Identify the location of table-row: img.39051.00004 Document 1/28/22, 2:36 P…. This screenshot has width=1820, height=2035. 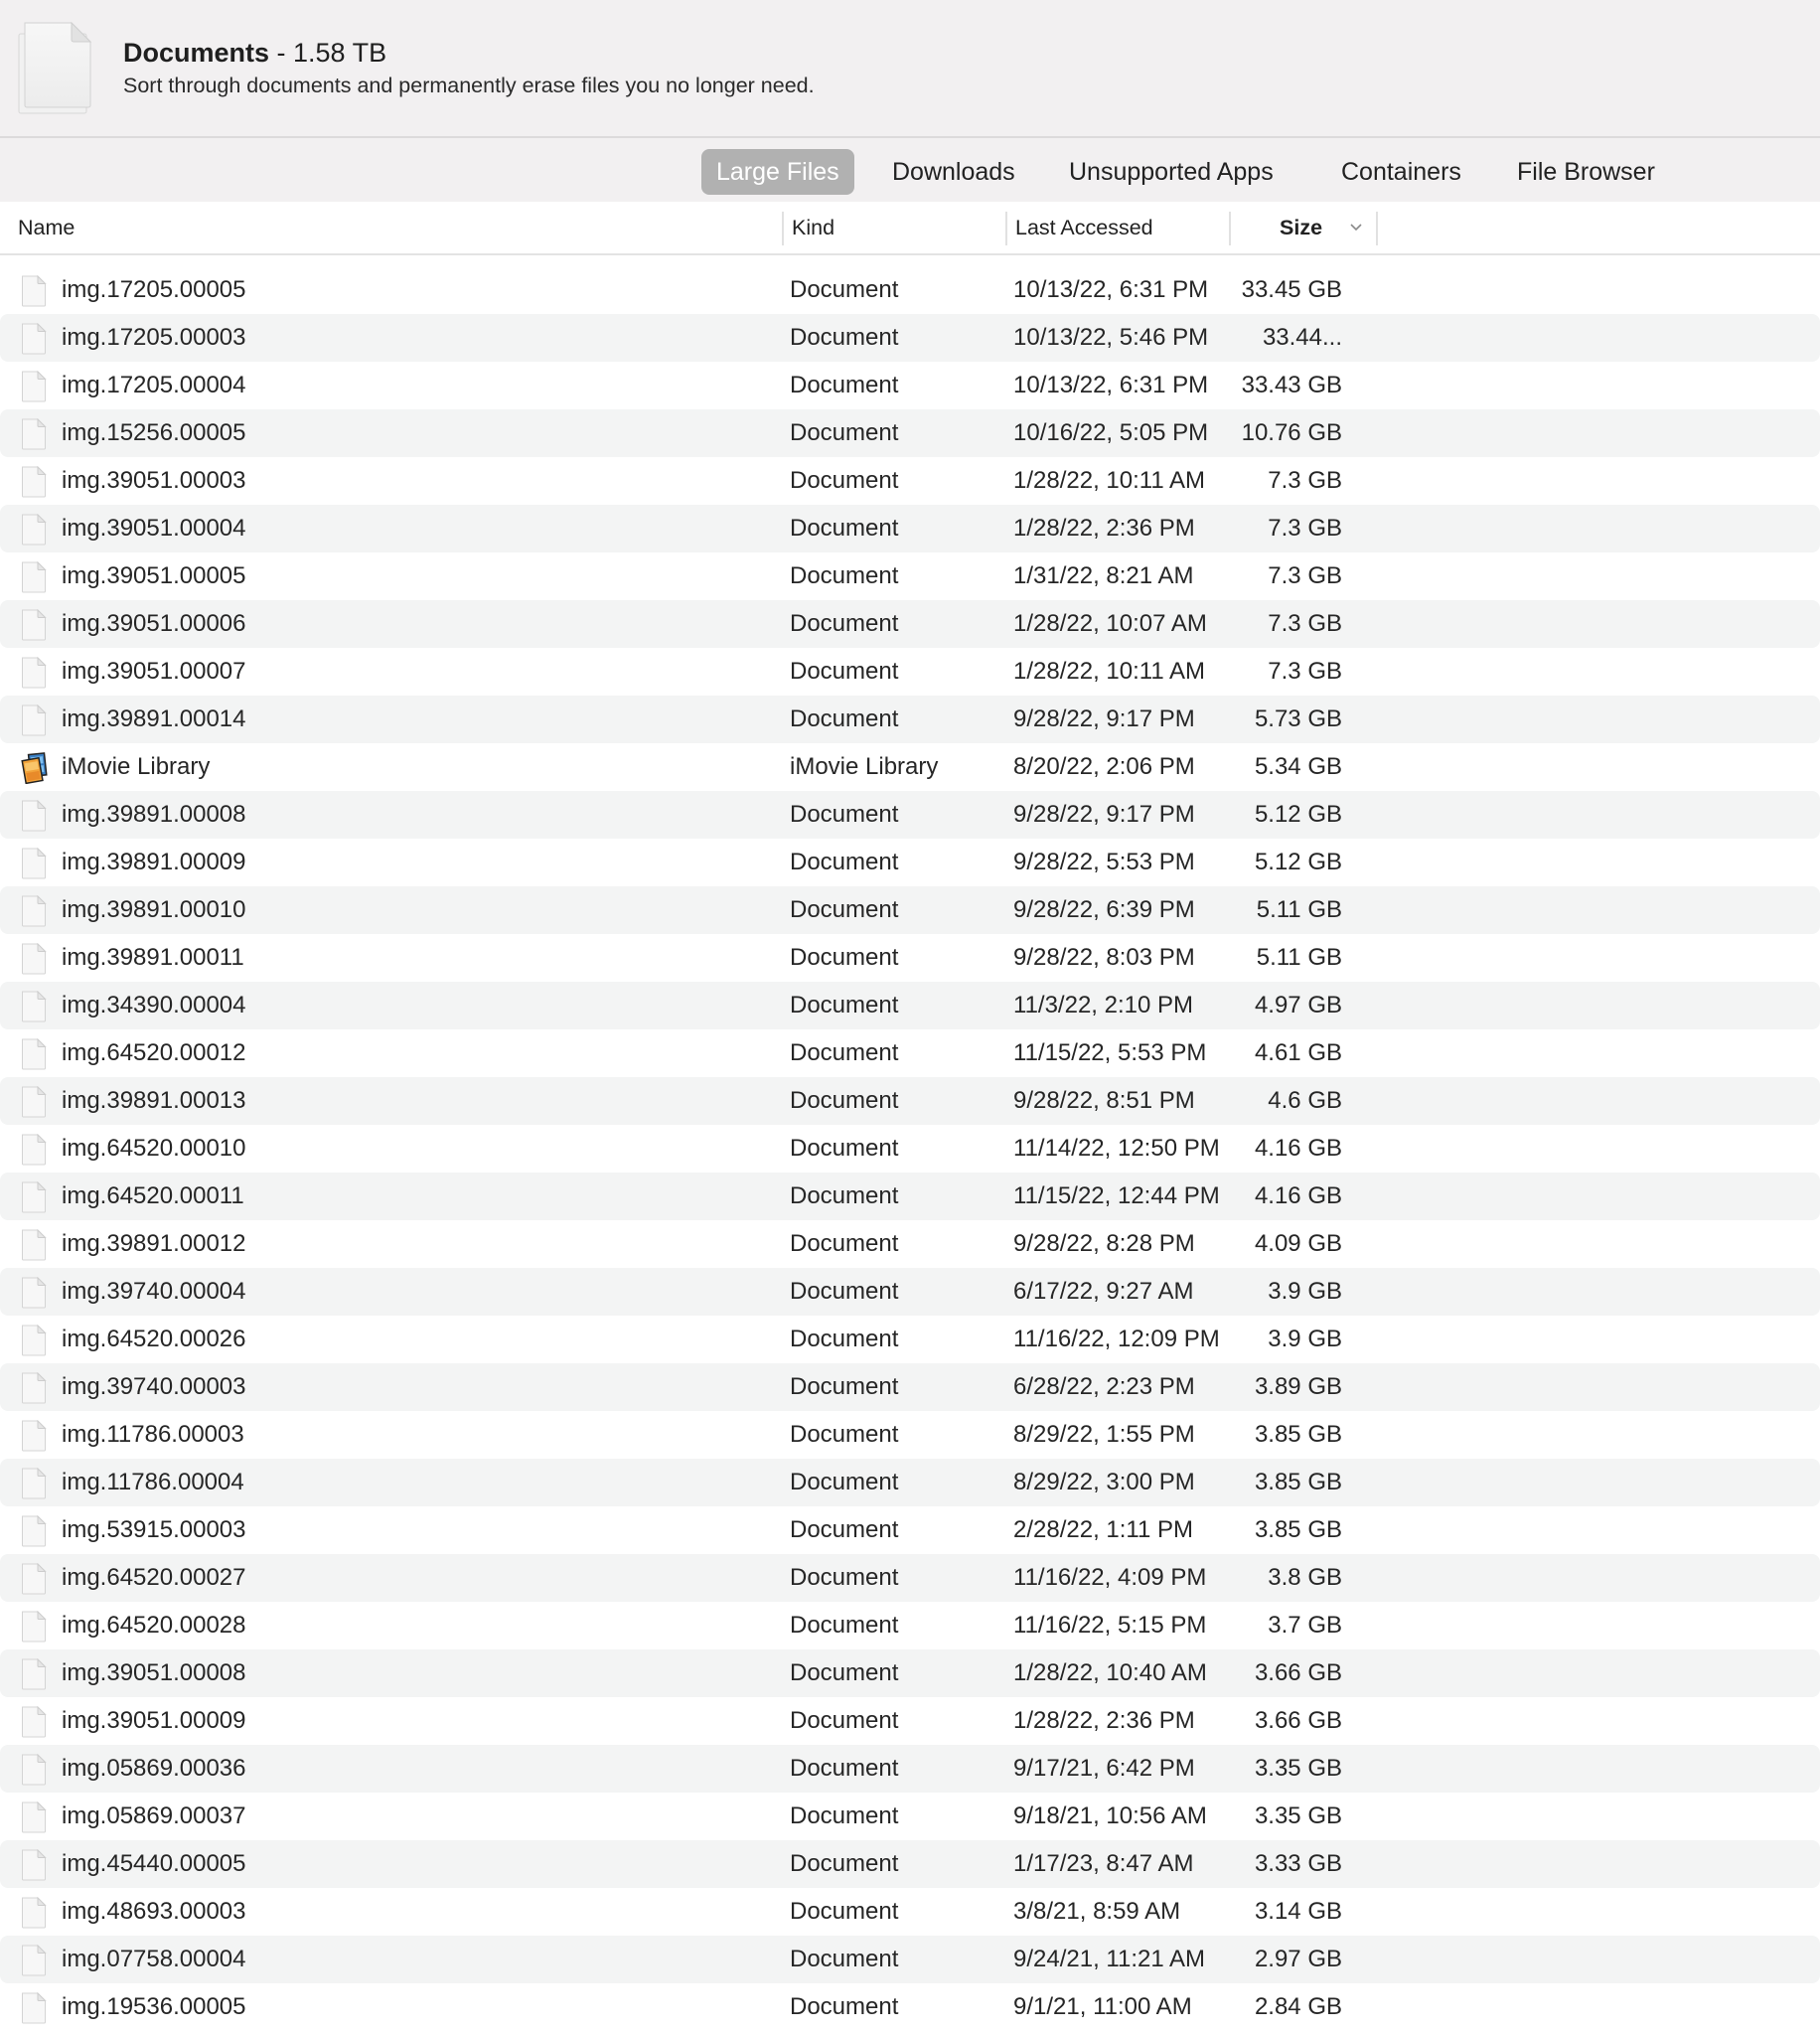
(910, 528).